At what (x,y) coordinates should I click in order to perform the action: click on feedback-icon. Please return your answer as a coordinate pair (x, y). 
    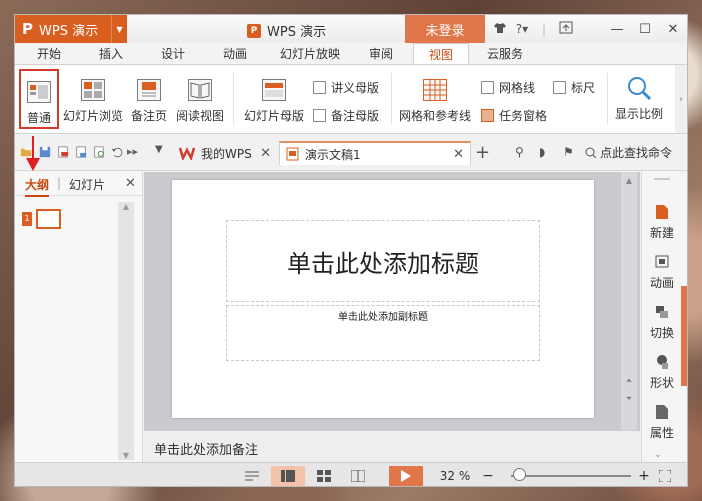
    Looking at the image, I should click on (566, 29).